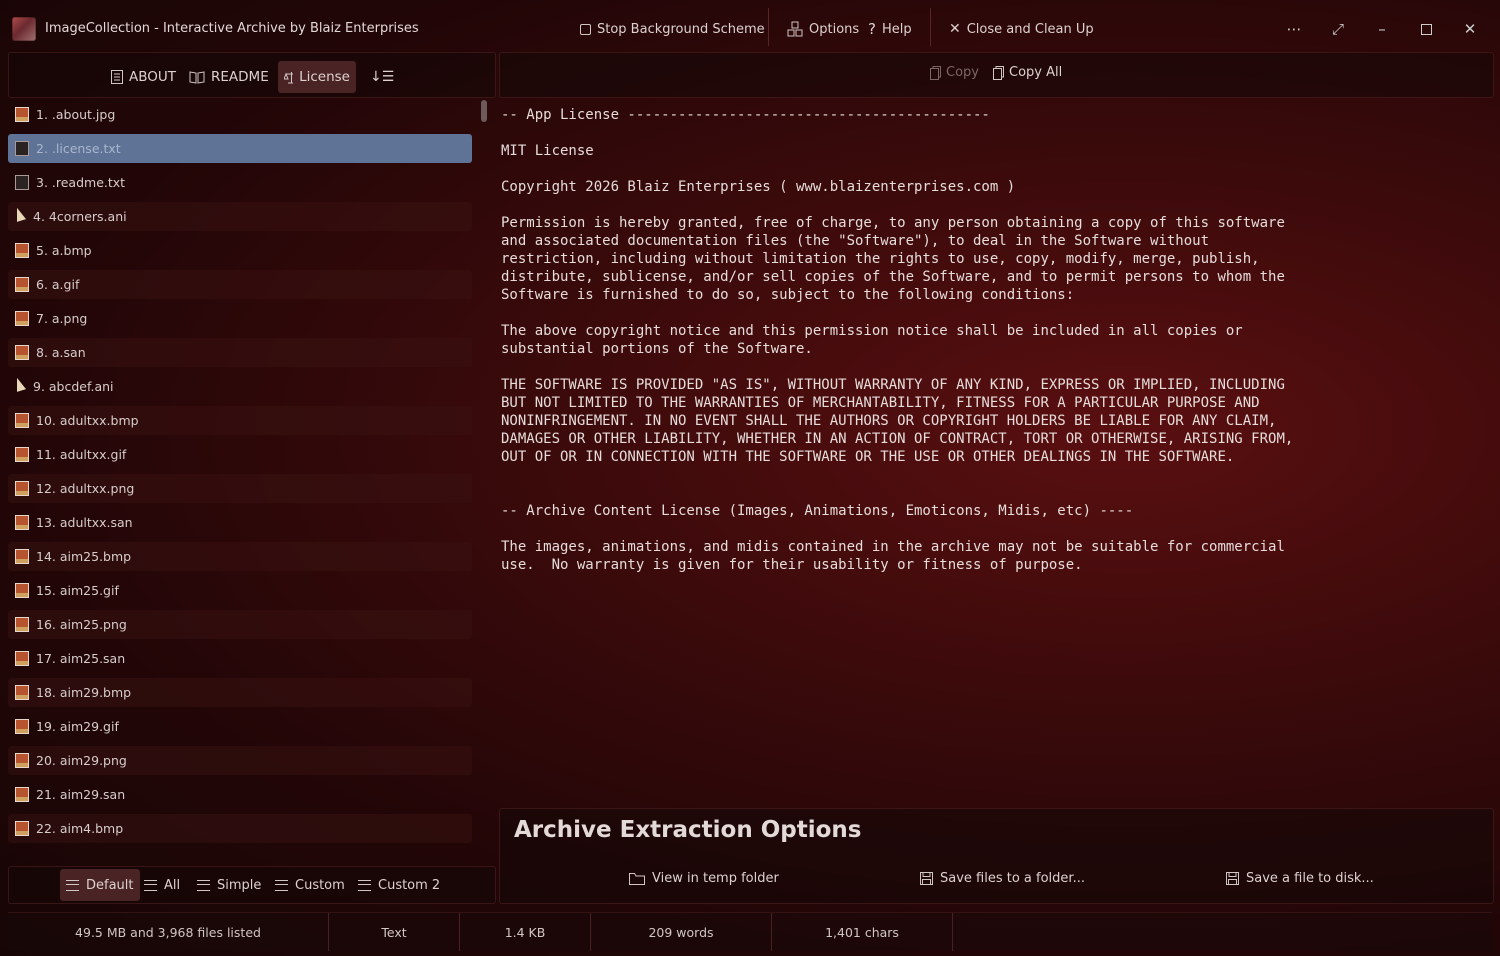 The height and width of the screenshot is (956, 1500). Describe the element at coordinates (1382, 29) in the screenshot. I see `minimize-icon: –` at that location.